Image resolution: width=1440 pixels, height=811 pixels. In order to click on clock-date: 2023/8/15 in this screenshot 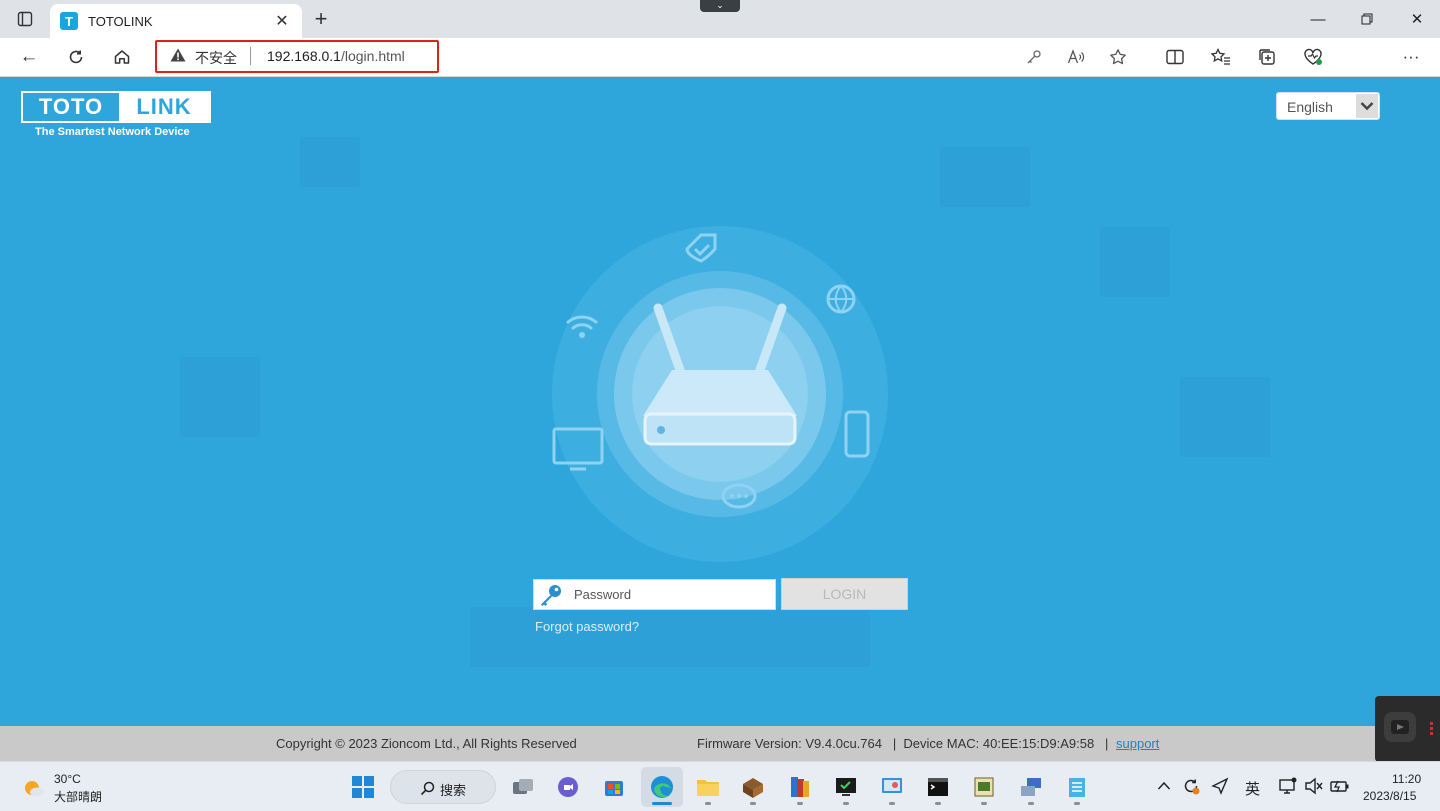, I will do `click(1389, 796)`.